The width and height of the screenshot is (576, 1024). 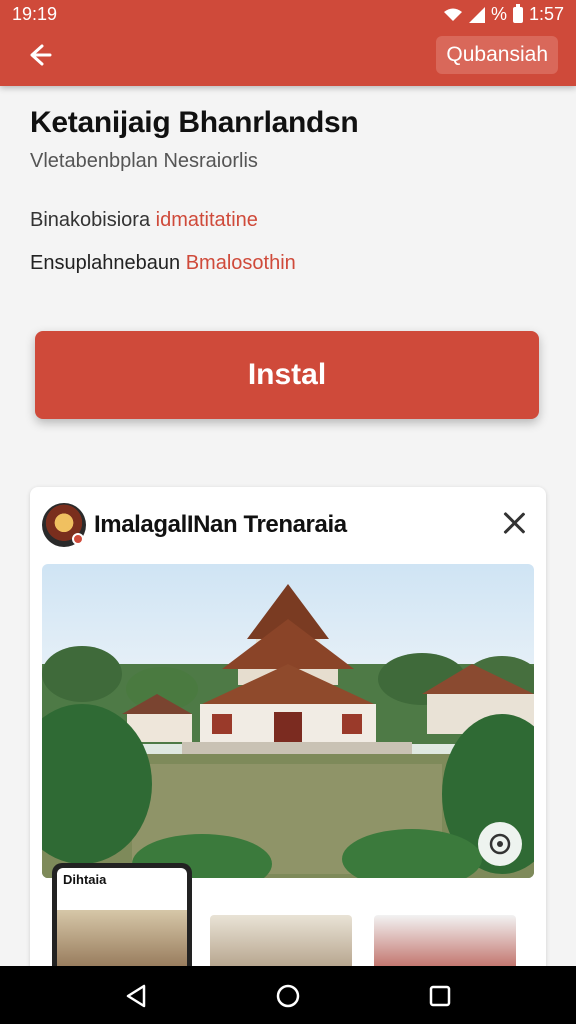 What do you see at coordinates (517, 13) in the screenshot?
I see `battery-icon` at bounding box center [517, 13].